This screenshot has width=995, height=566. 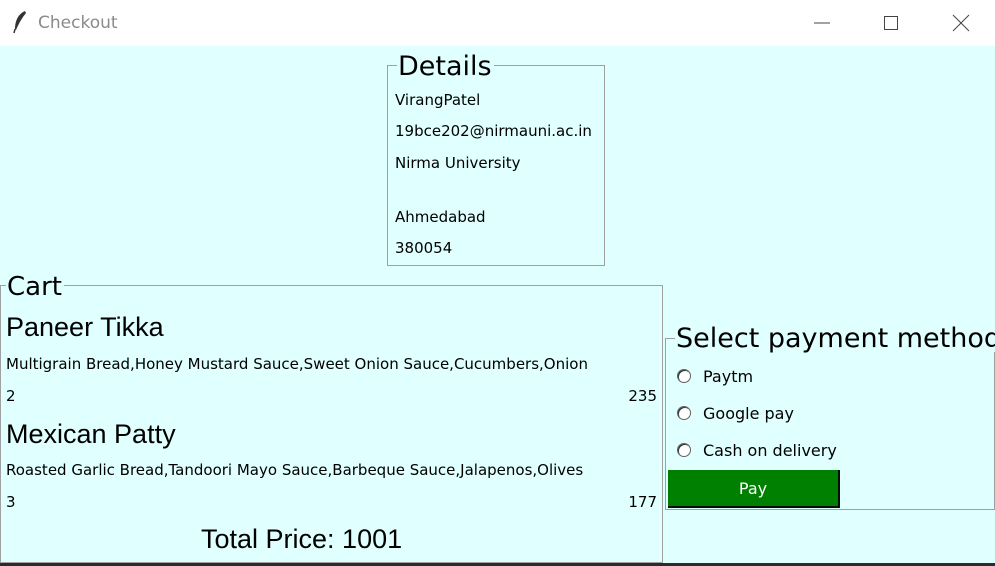 What do you see at coordinates (424, 248) in the screenshot?
I see `customer-pincode: 380054` at bounding box center [424, 248].